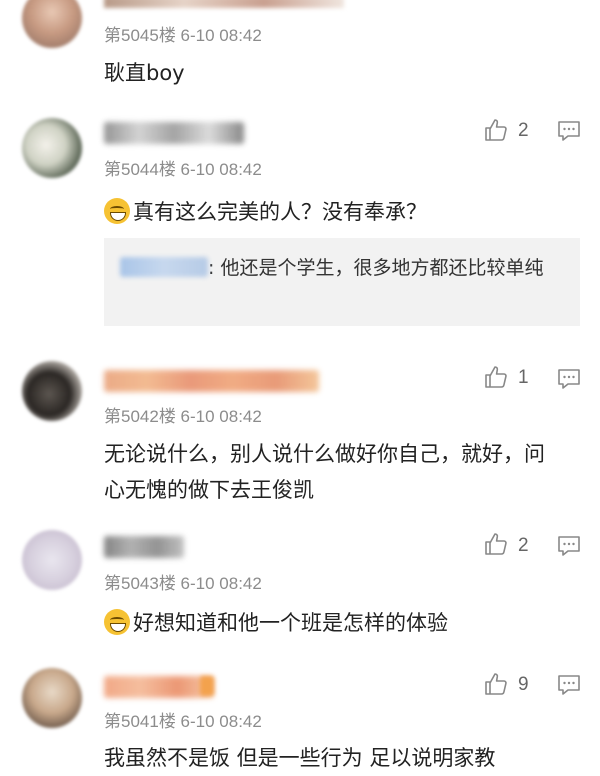  What do you see at coordinates (280, 212) in the screenshot?
I see `comment-text-content: 真有这么完美的人？没有奉承？` at bounding box center [280, 212].